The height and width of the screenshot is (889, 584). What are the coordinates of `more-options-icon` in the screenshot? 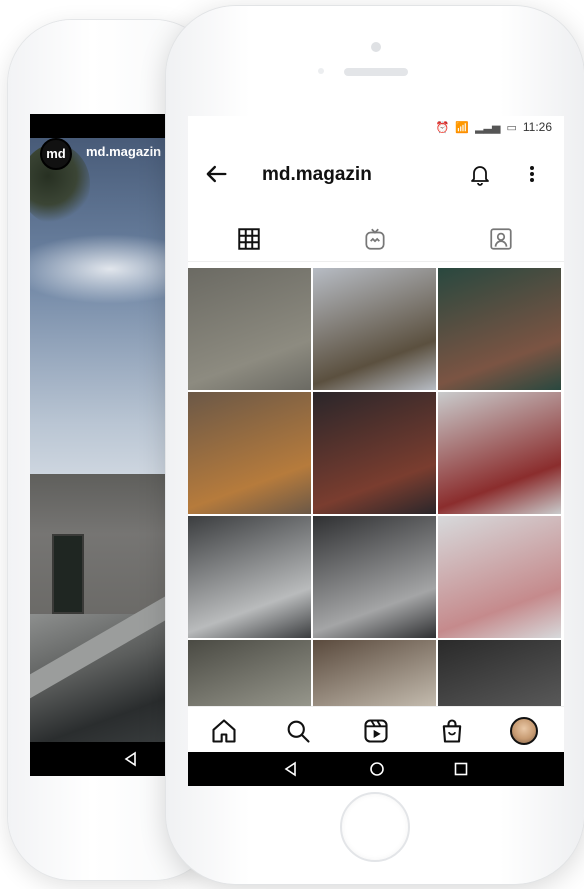 It's located at (532, 174).